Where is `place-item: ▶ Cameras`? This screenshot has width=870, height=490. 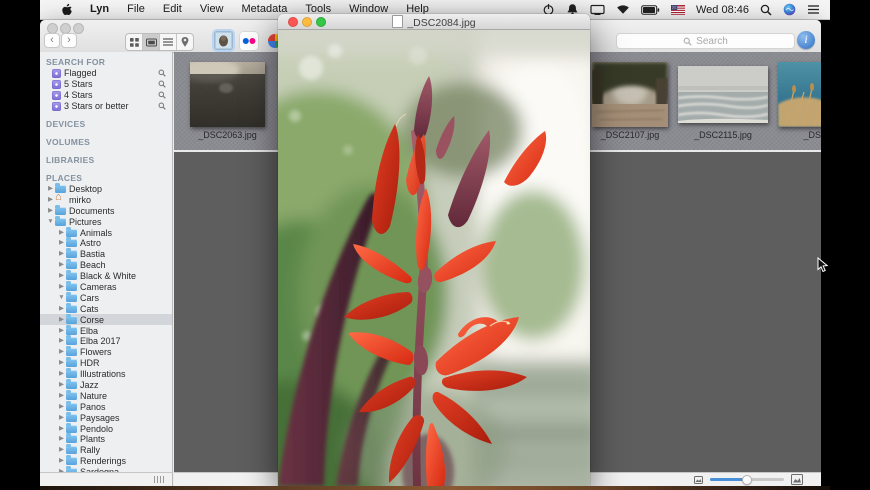 place-item: ▶ Cameras is located at coordinates (106, 287).